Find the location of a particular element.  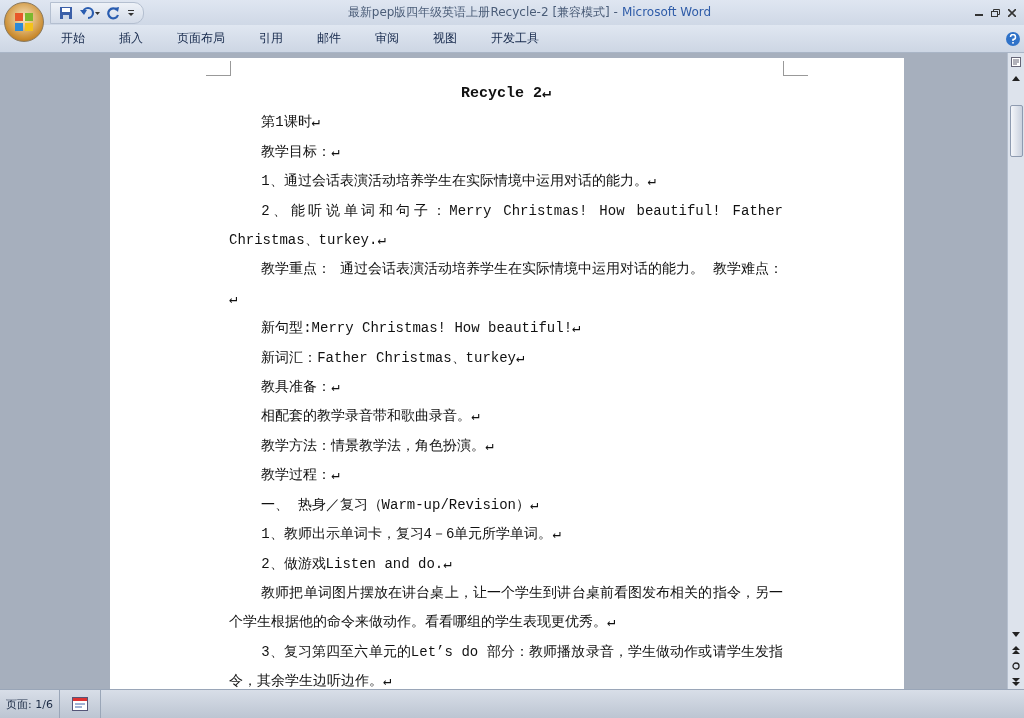

ribbon-tab: 引用 is located at coordinates (271, 38).